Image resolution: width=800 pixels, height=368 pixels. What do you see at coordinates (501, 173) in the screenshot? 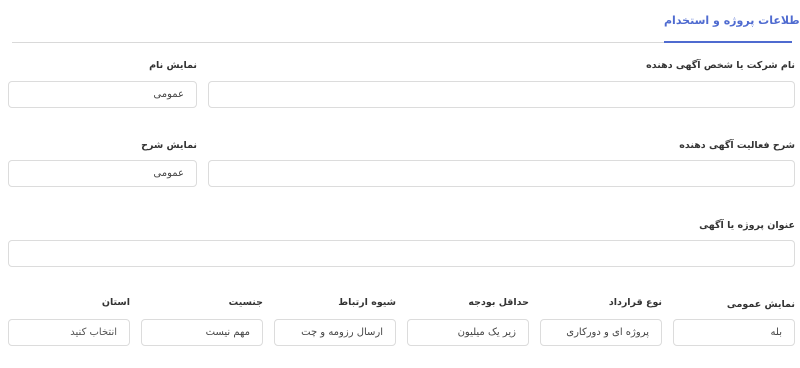
I see `activity-description-input` at bounding box center [501, 173].